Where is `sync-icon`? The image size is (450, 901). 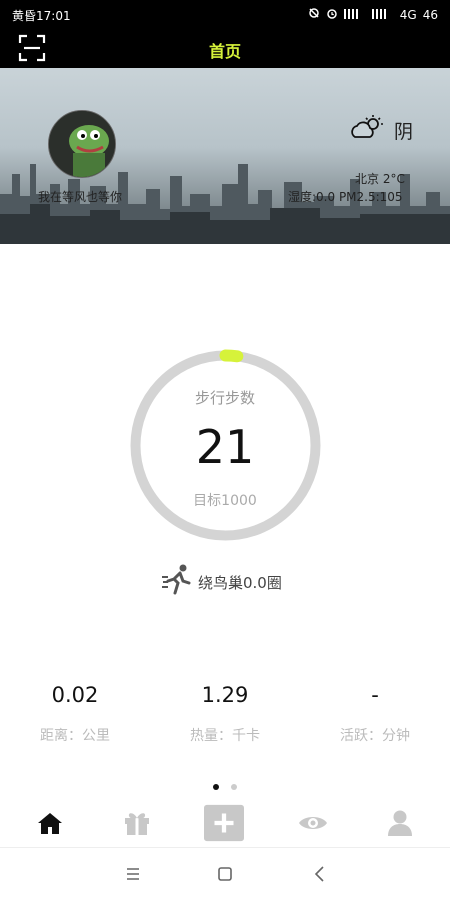
sync-icon is located at coordinates (314, 14).